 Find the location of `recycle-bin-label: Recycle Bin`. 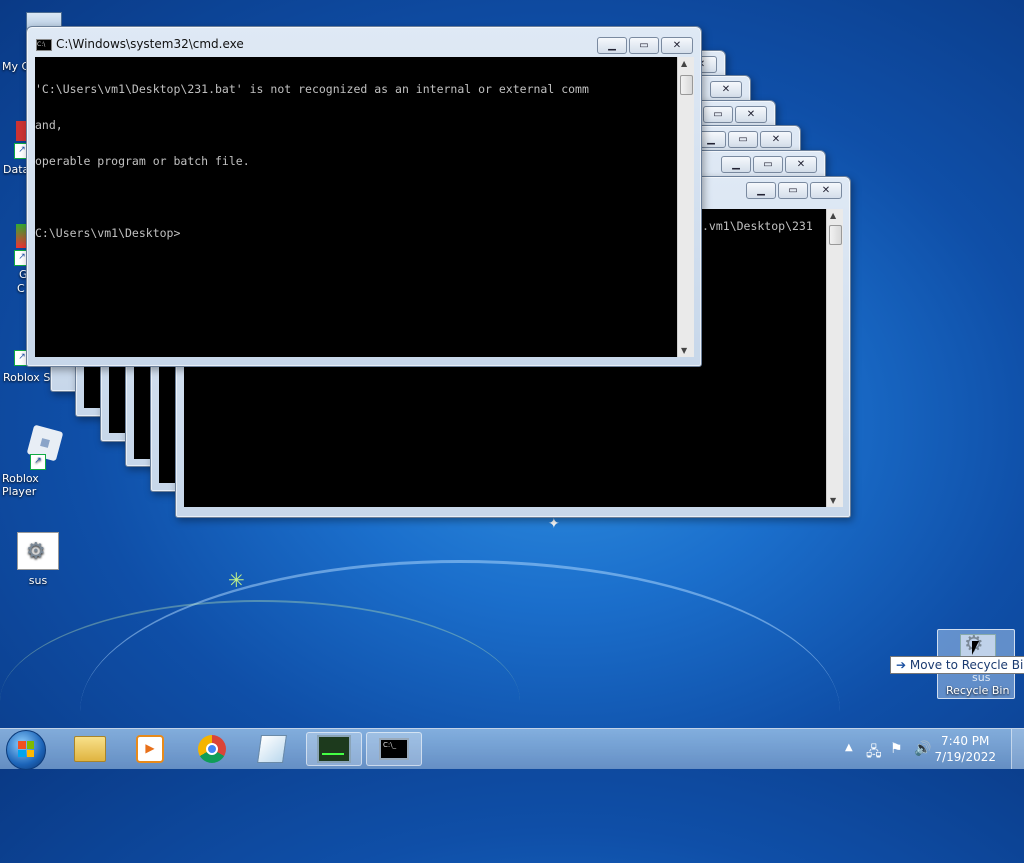

recycle-bin-label: Recycle Bin is located at coordinates (978, 690).